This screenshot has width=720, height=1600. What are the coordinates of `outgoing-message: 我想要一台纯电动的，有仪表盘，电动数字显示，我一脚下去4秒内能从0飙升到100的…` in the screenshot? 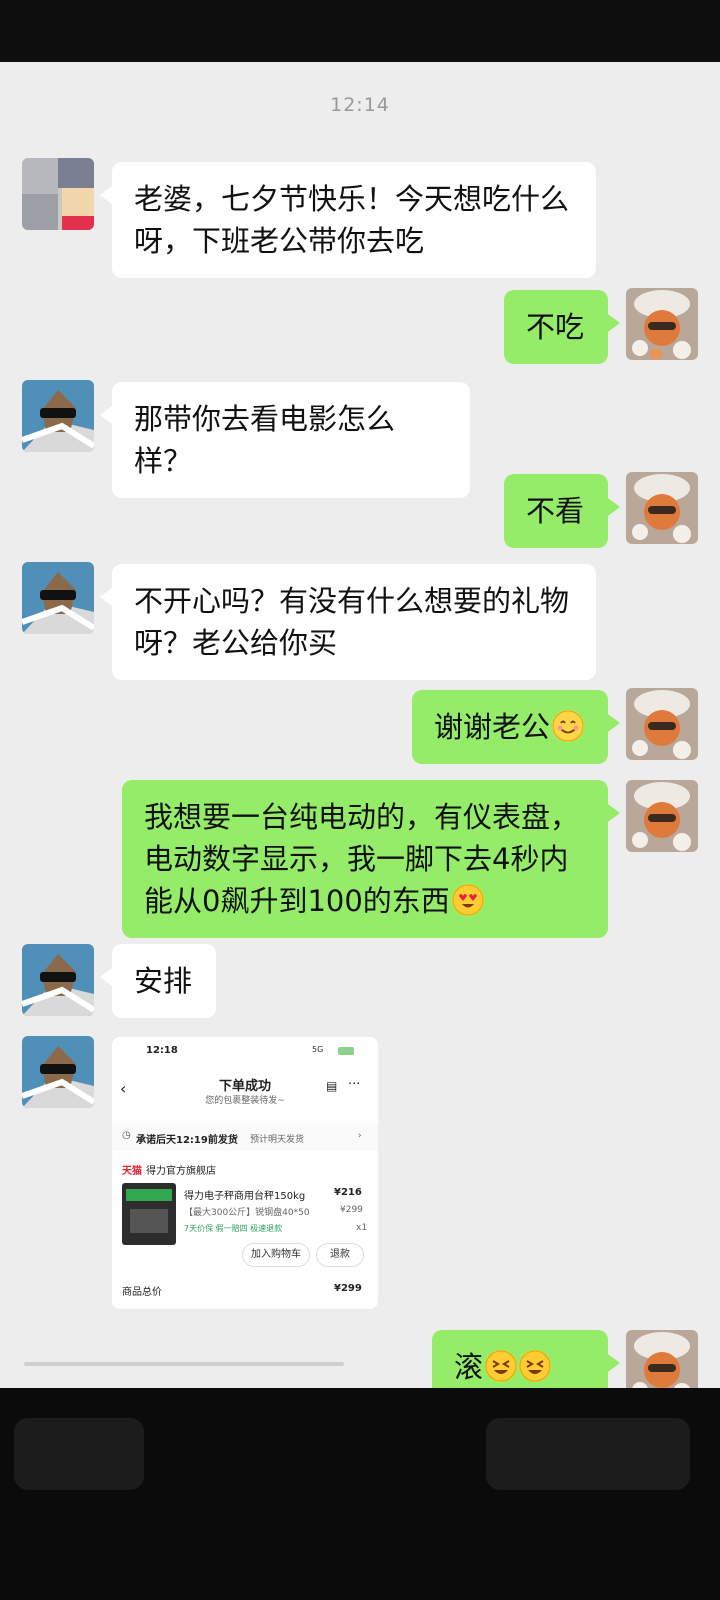 It's located at (371, 859).